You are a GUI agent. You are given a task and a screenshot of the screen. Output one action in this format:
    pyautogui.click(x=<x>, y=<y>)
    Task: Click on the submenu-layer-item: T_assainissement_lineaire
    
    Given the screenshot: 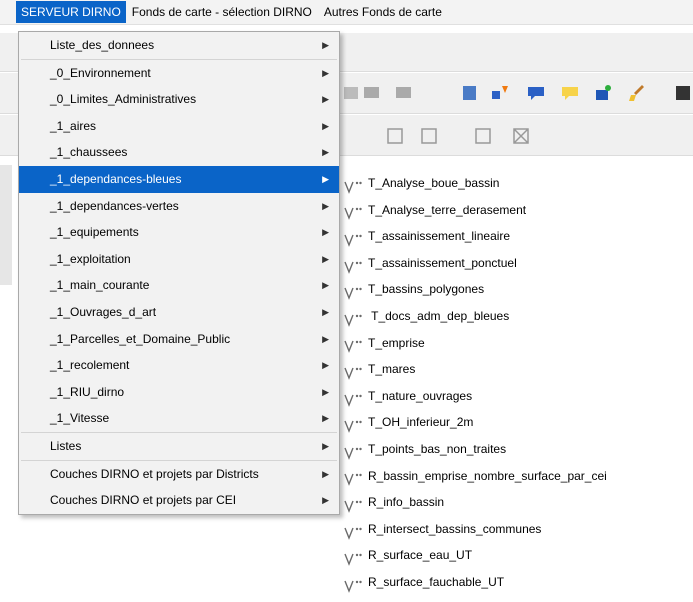 What is the action you would take?
    pyautogui.click(x=515, y=236)
    